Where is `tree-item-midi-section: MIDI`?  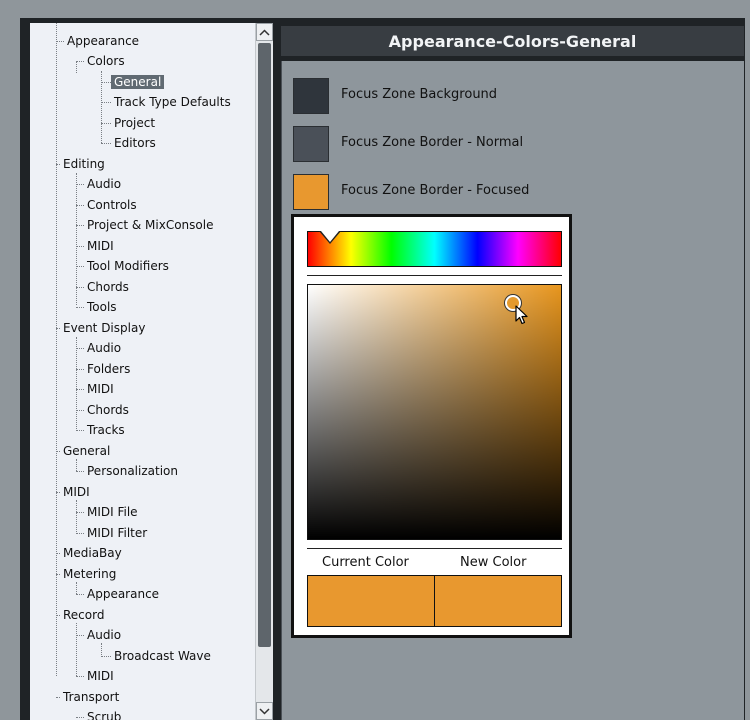
tree-item-midi-section: MIDI is located at coordinates (74, 492).